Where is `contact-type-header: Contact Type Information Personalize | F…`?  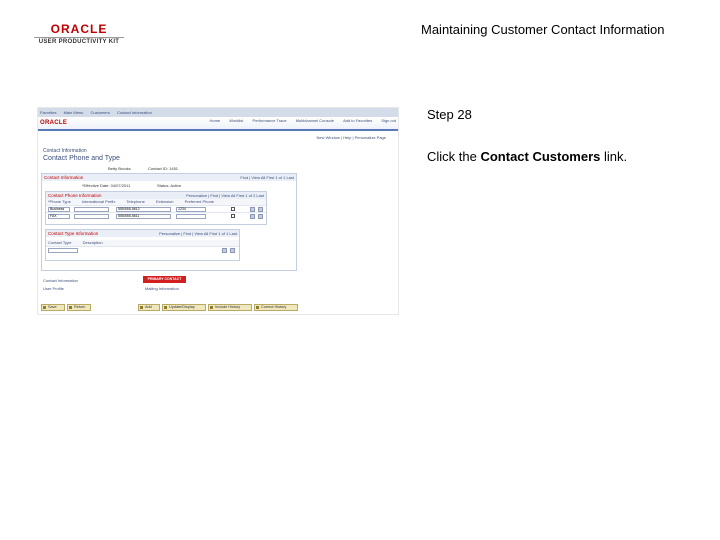
contact-type-header: Contact Type Information Personalize | F… is located at coordinates (142, 233).